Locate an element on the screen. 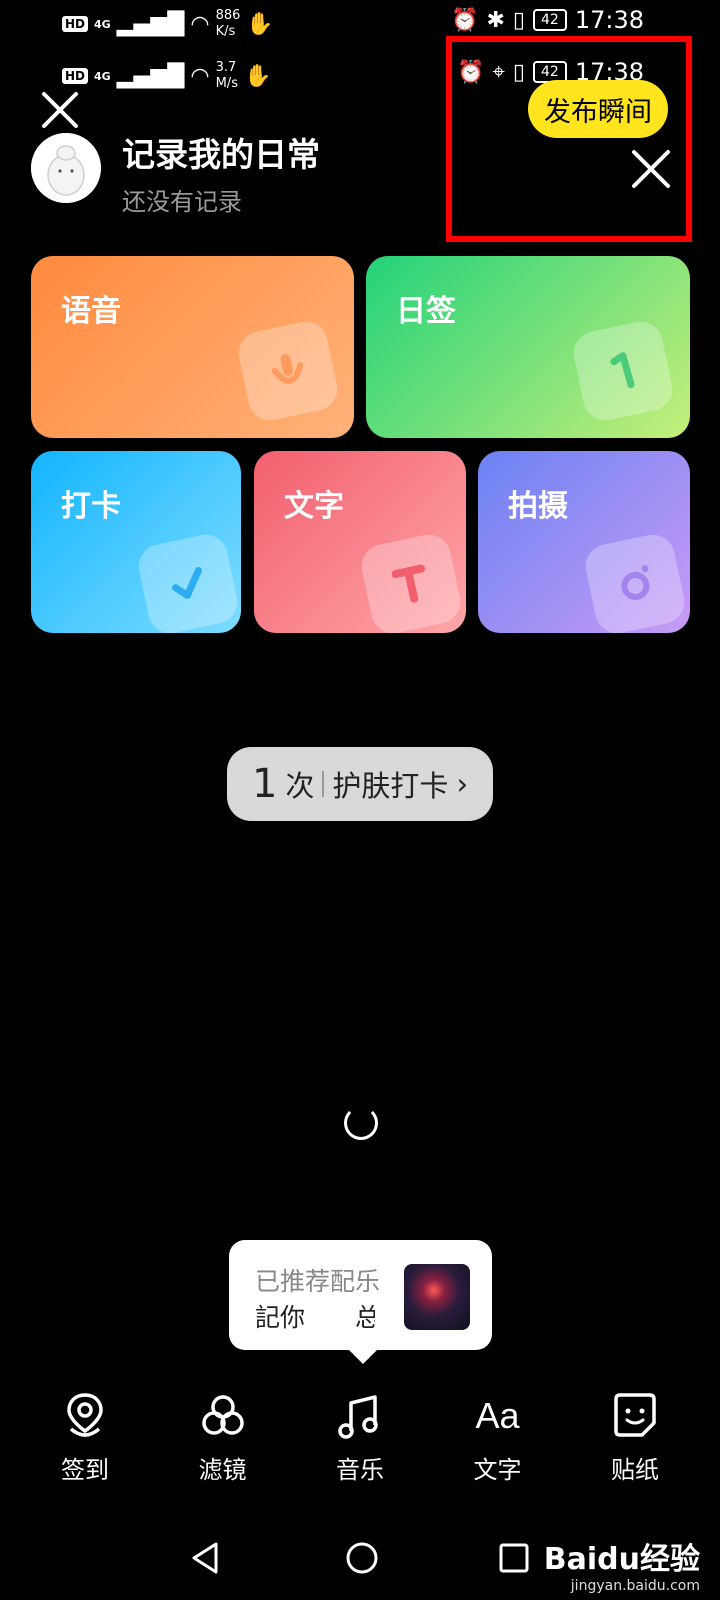  vibrate-icon: ▯ is located at coordinates (518, 20).